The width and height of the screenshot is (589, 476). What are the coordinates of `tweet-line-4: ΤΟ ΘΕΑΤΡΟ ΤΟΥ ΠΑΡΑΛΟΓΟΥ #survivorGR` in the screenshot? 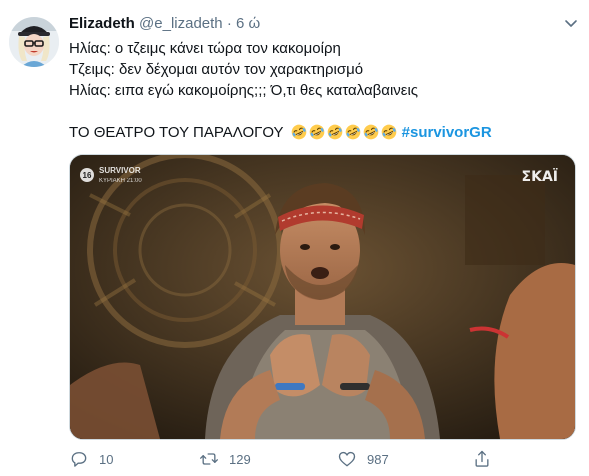 It's located at (321, 132).